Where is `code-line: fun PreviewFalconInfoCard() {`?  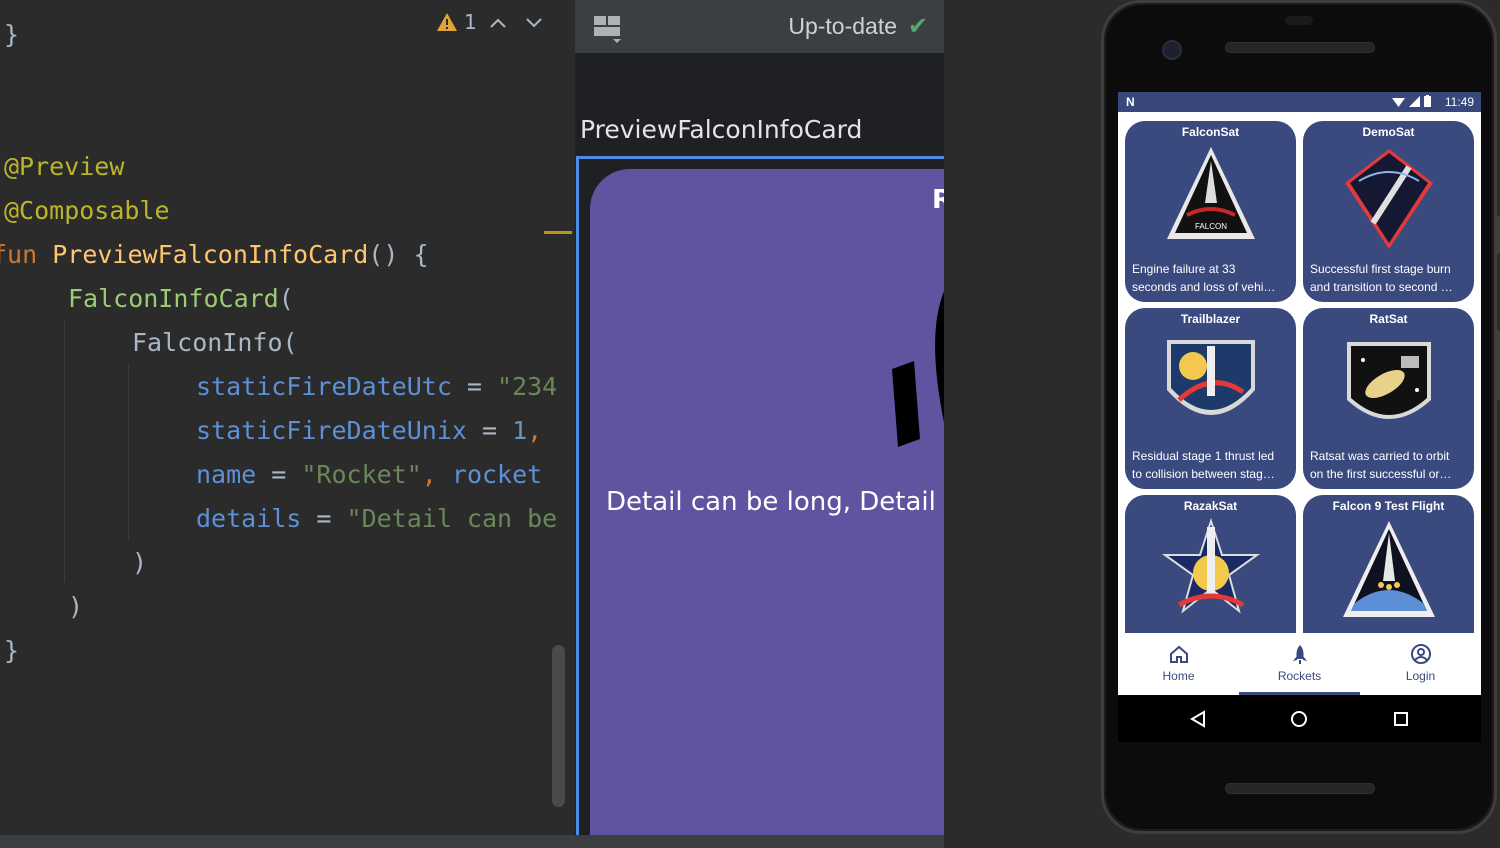 code-line: fun PreviewFalconInfoCard() { is located at coordinates (214, 255).